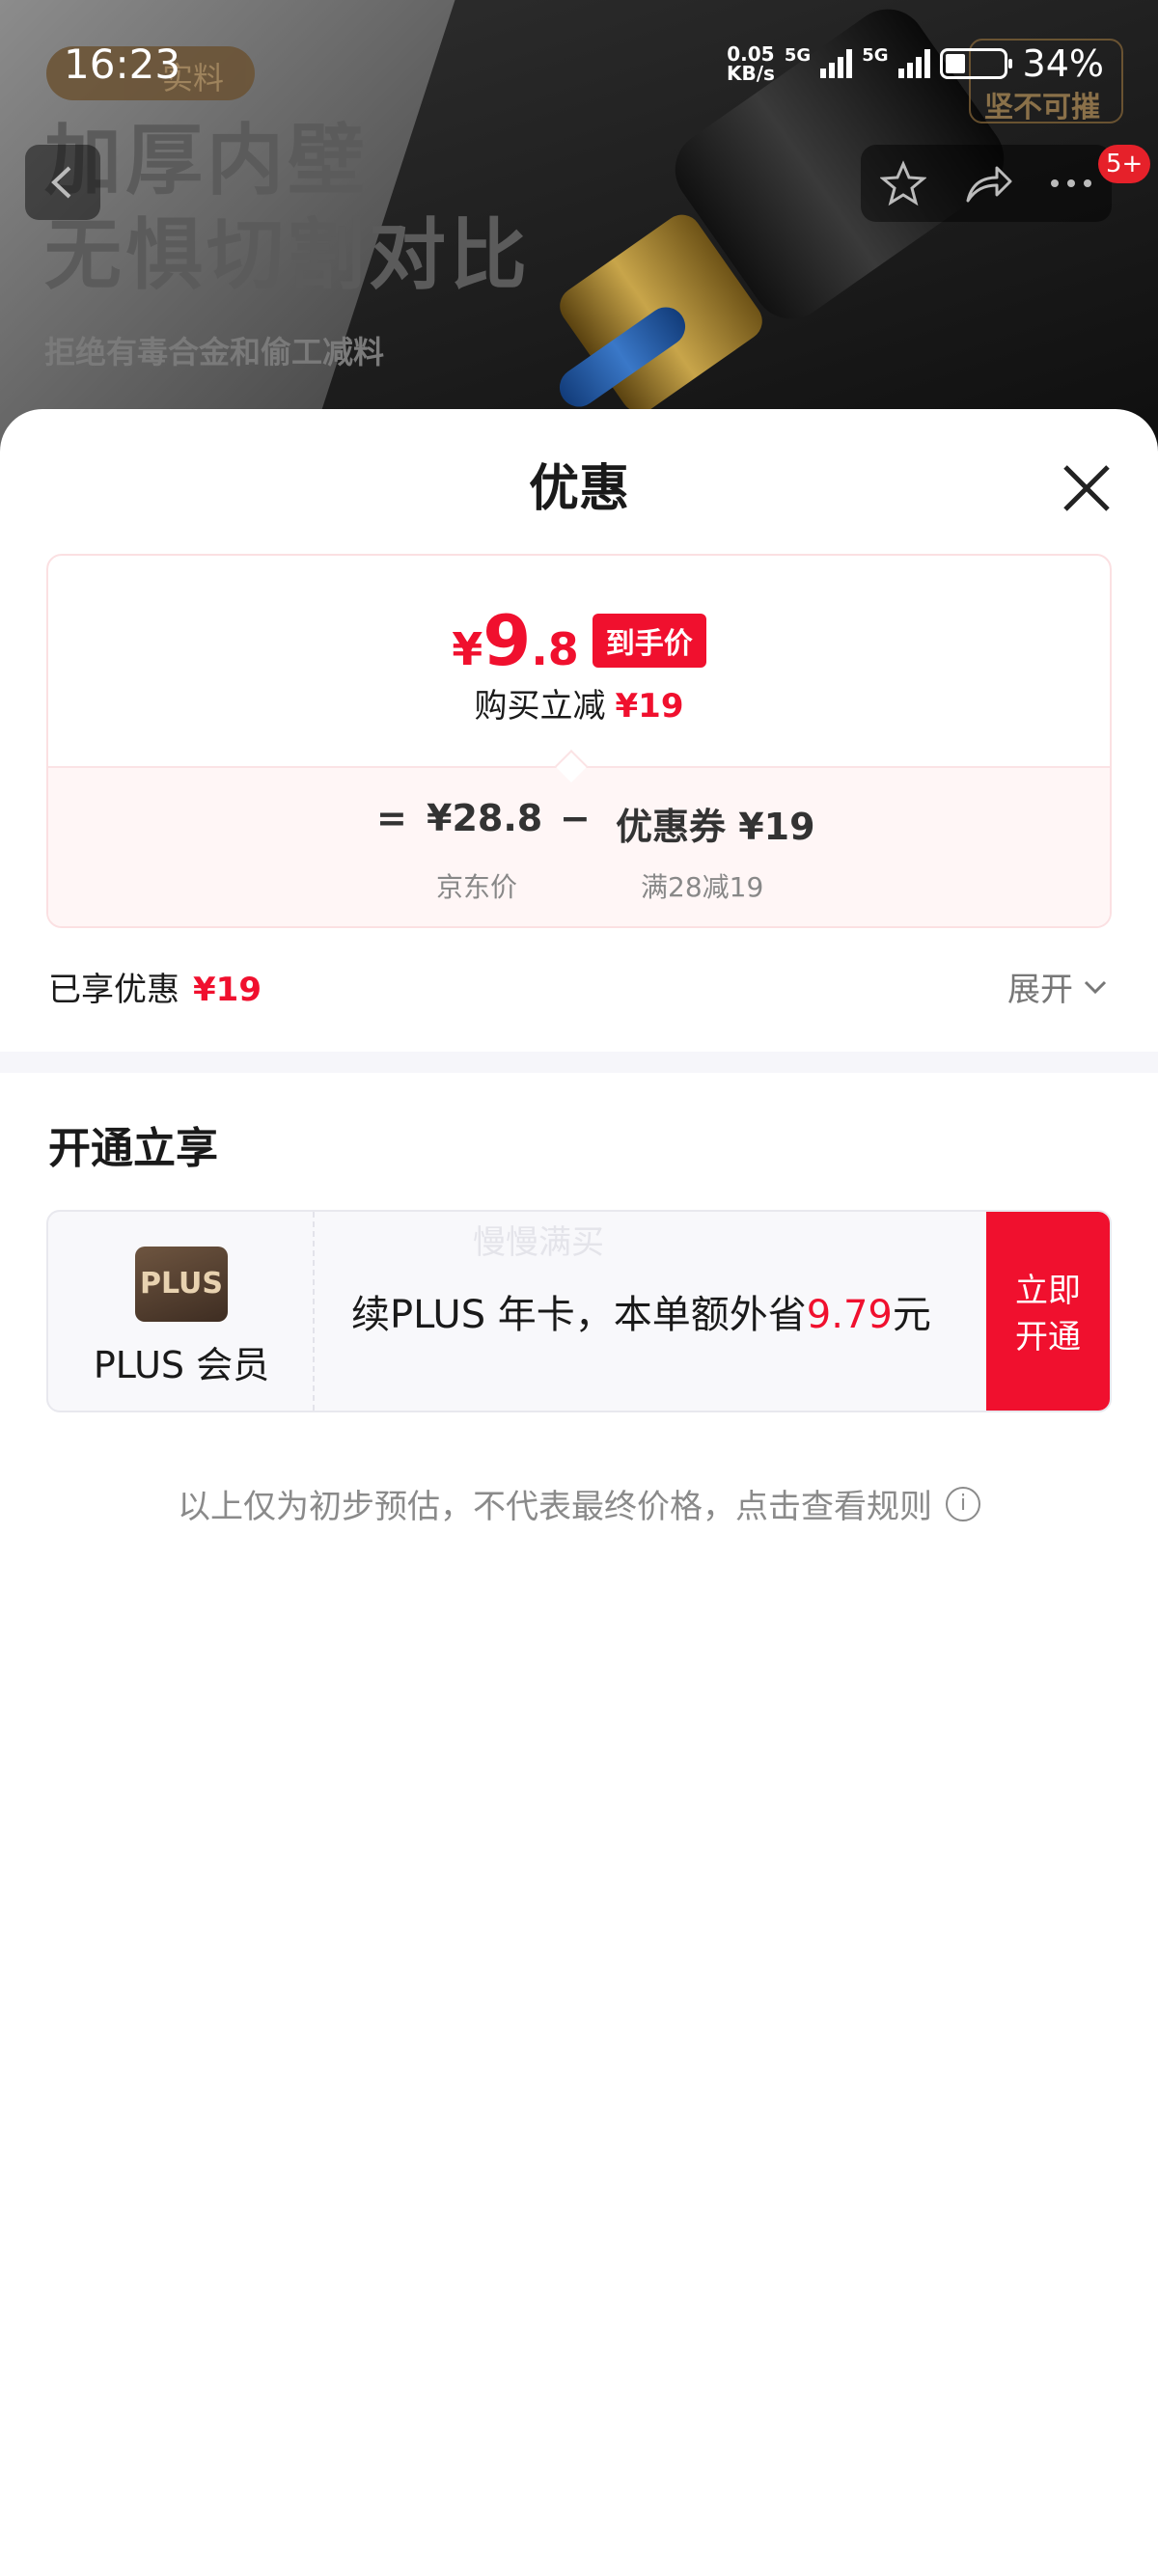  What do you see at coordinates (555, 1507) in the screenshot?
I see `disclaimer-text: 以上仅为初步预估，不代表最终价格，点击查看规则` at bounding box center [555, 1507].